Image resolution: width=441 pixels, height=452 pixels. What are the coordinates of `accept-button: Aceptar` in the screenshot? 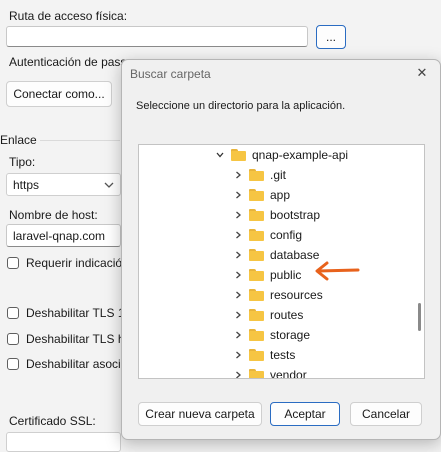 It's located at (305, 414).